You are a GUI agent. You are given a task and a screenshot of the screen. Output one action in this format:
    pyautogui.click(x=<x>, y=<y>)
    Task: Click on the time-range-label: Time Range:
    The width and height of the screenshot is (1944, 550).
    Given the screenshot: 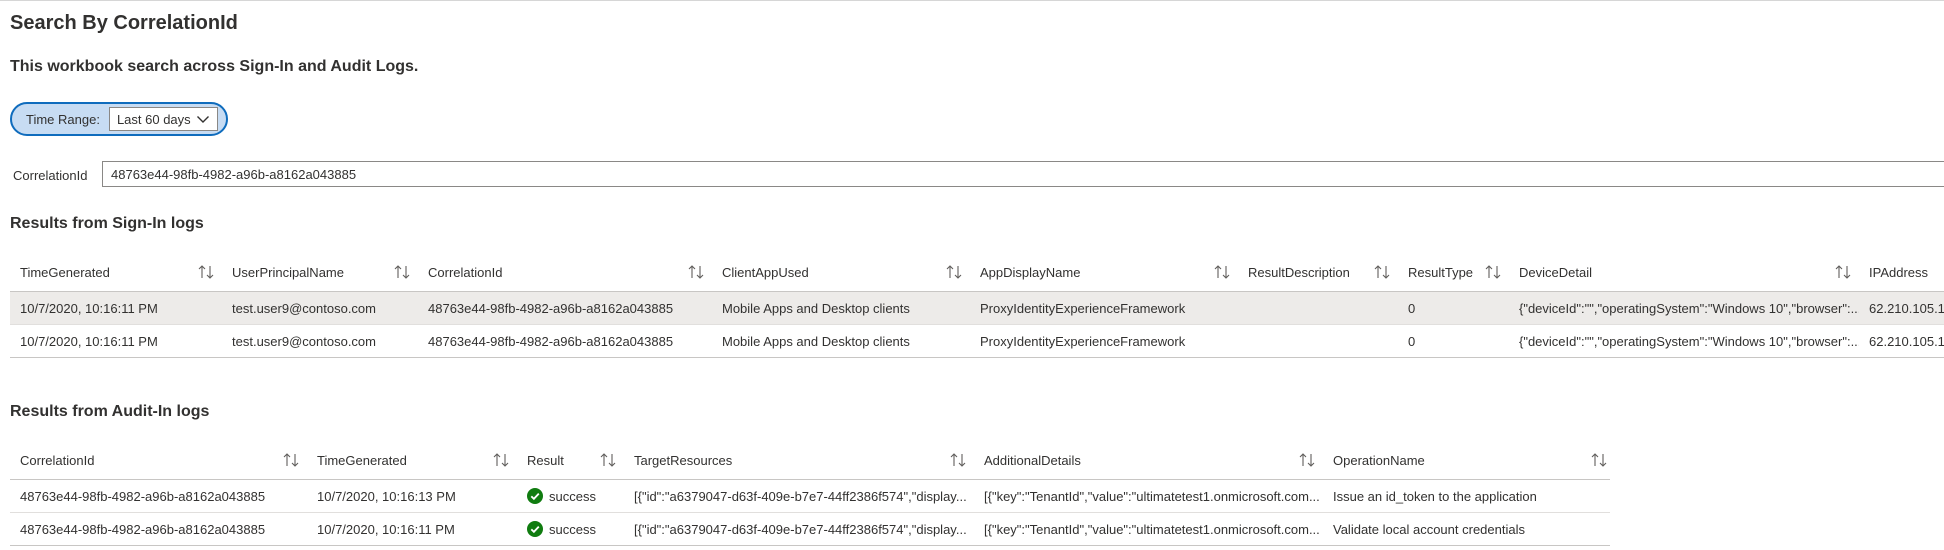 What is the action you would take?
    pyautogui.click(x=63, y=119)
    